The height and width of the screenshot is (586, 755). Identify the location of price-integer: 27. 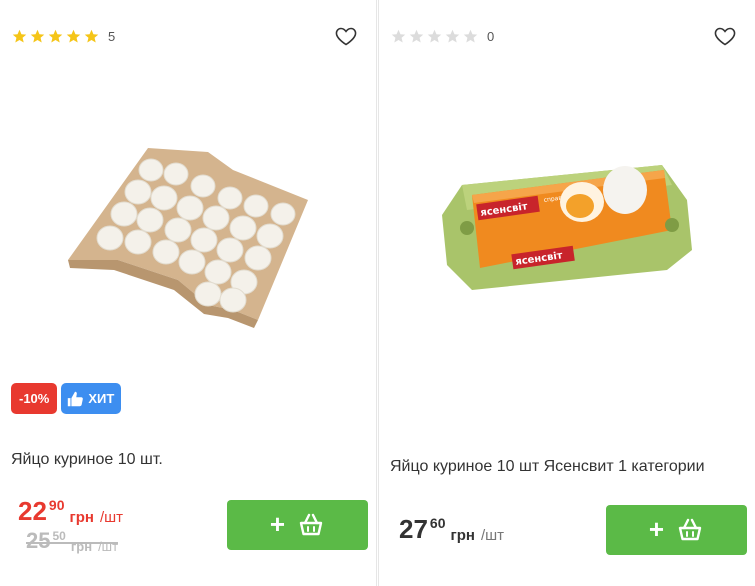
(413, 529).